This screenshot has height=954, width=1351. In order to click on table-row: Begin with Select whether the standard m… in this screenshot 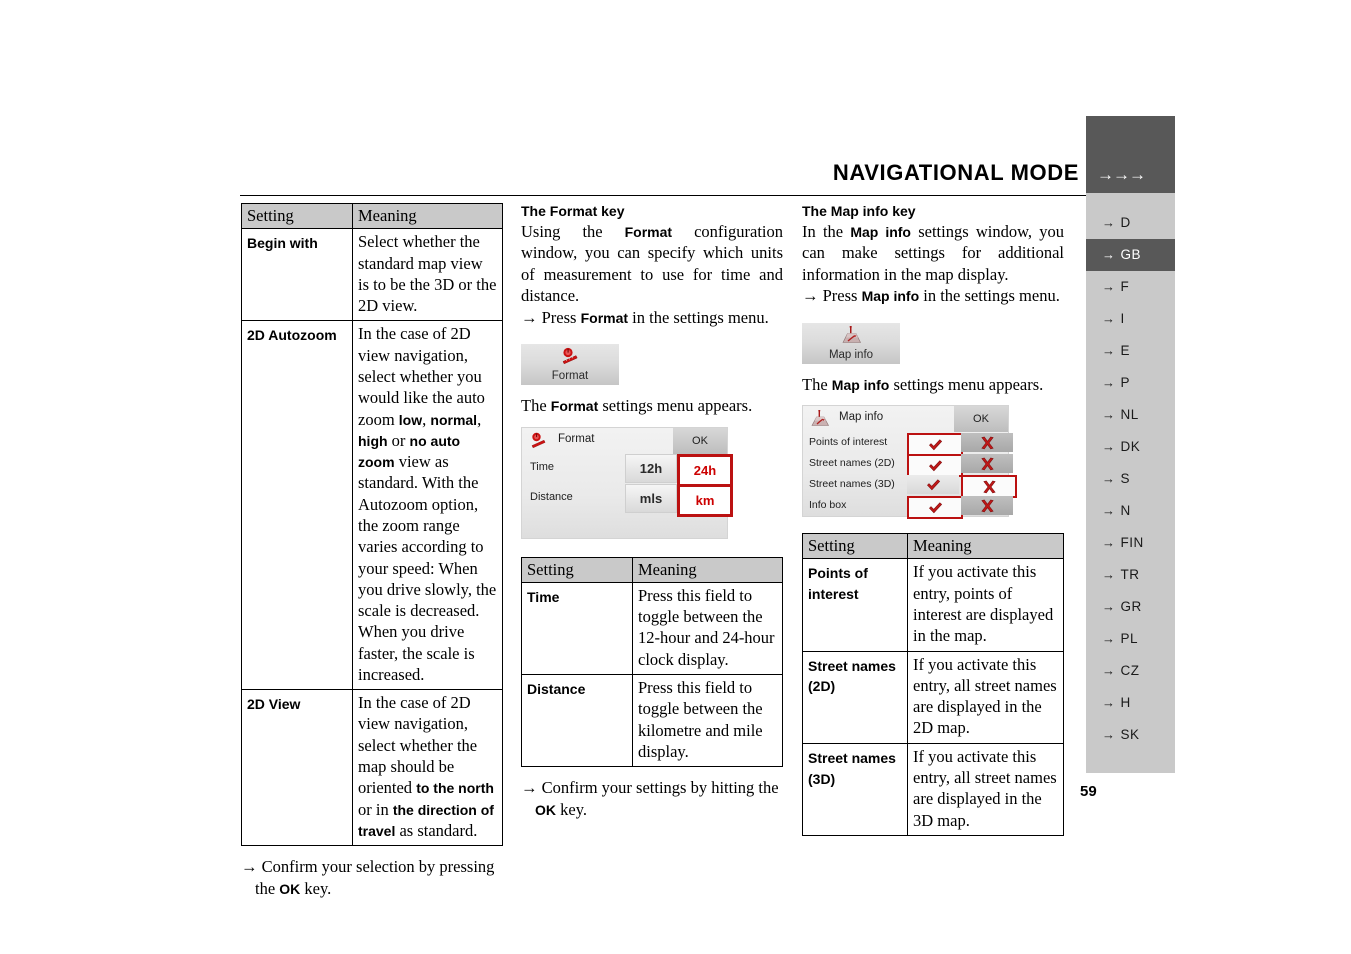, I will do `click(372, 275)`.